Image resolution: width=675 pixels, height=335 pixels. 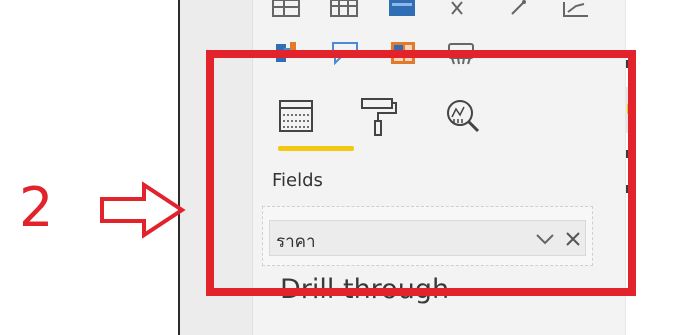 I want to click on chart-icon, so click(x=403, y=10).